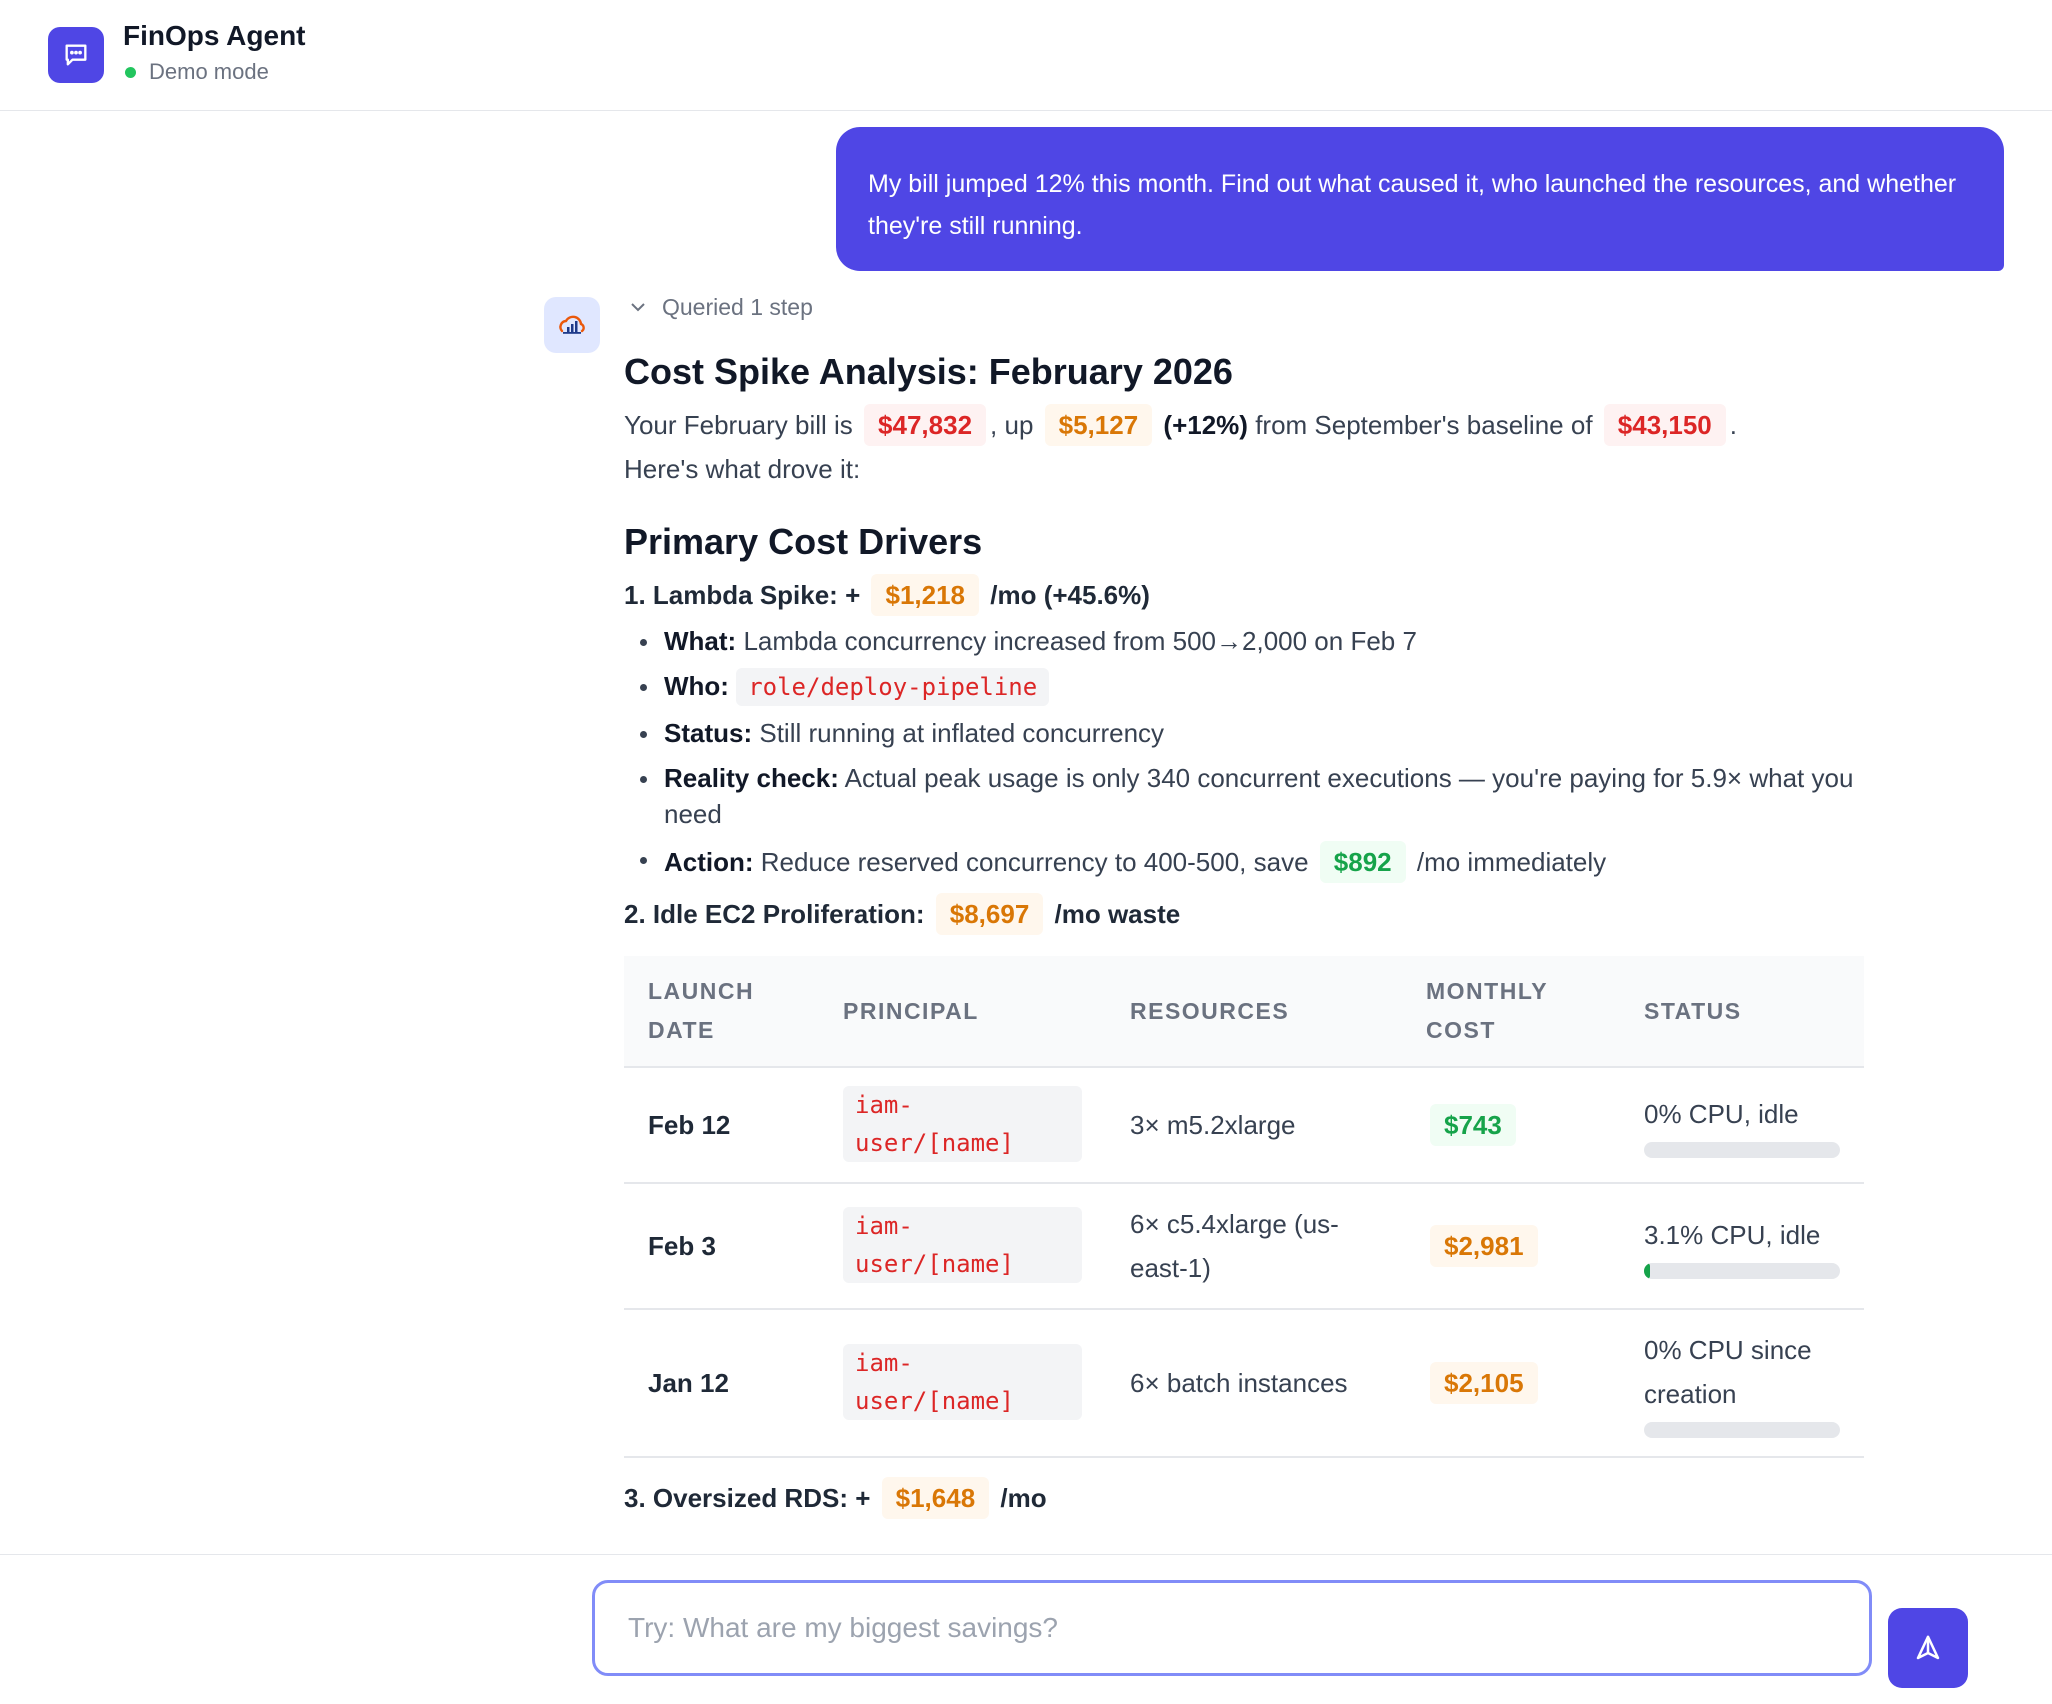  What do you see at coordinates (1733, 425) in the screenshot?
I see `intro-text: .` at bounding box center [1733, 425].